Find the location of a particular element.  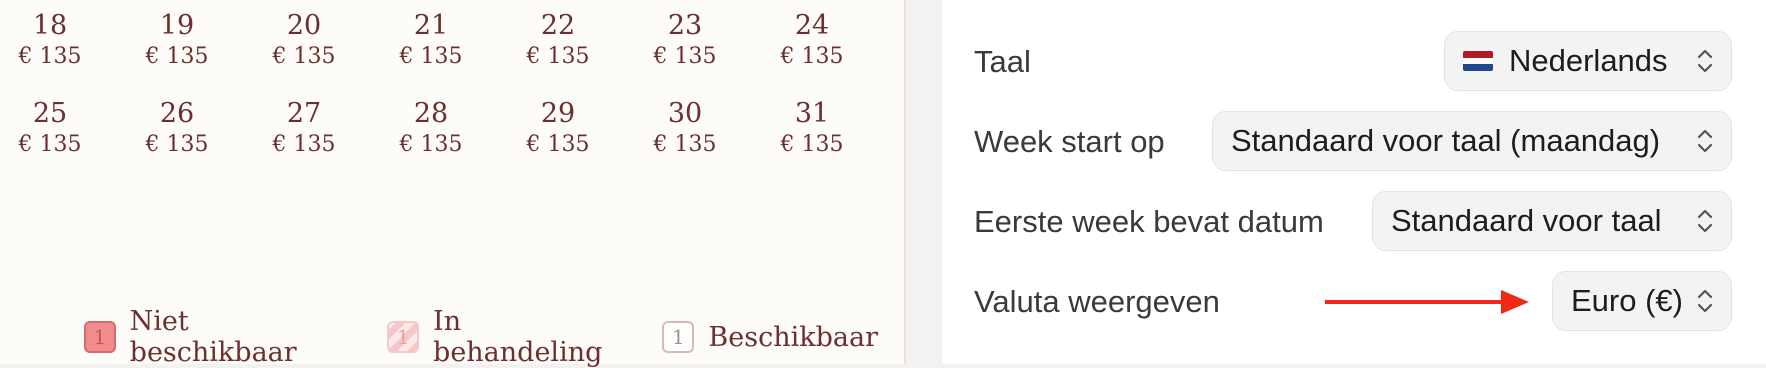

currency-select: Euro (€) is located at coordinates (1642, 301).